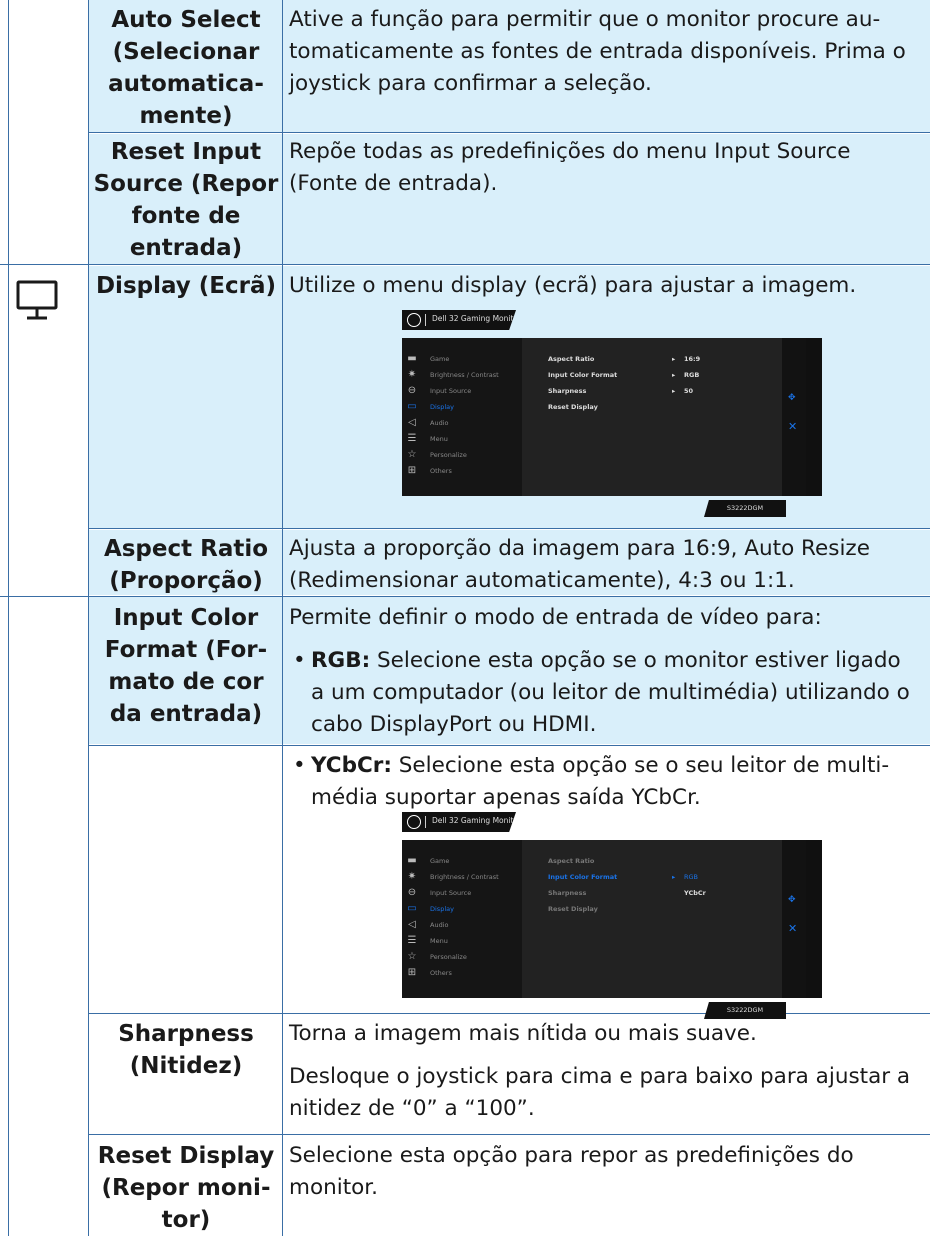 The image size is (930, 1236). Describe the element at coordinates (621, 391) in the screenshot. I see `osd-submenu-item: Sharpness ▸ 50` at that location.